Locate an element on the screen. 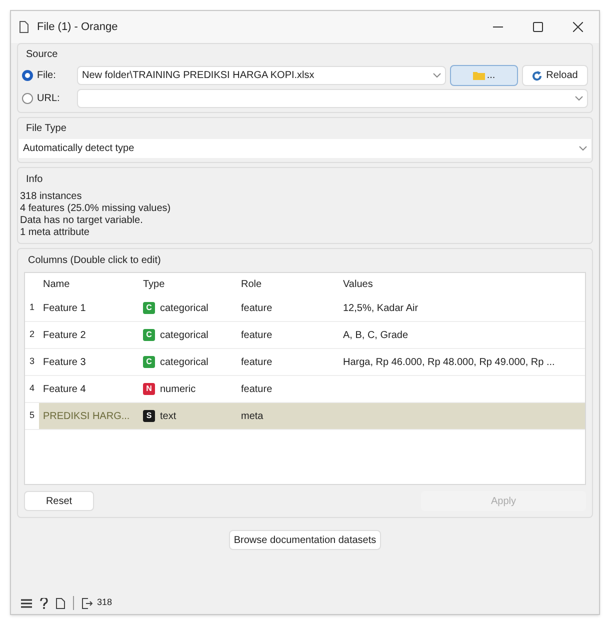 This screenshot has width=610, height=625. browse-datasets-button: Browse documentation datasets is located at coordinates (305, 540).